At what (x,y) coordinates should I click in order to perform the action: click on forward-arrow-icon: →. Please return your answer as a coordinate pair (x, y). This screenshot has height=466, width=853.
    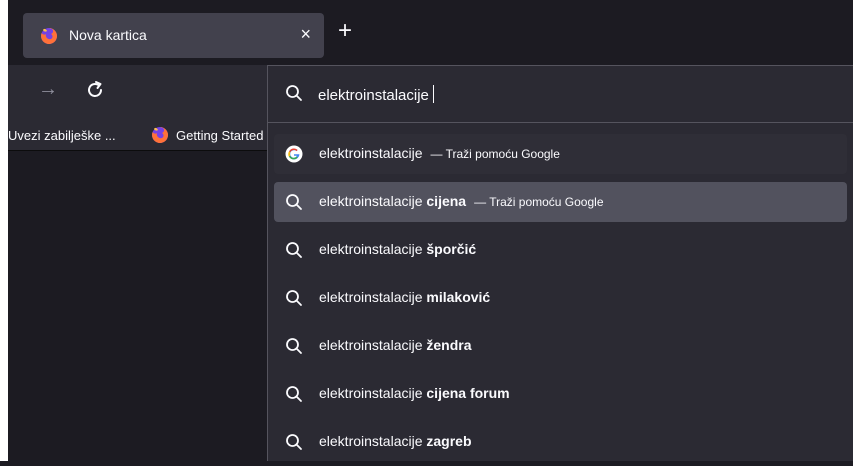
    Looking at the image, I should click on (48, 89).